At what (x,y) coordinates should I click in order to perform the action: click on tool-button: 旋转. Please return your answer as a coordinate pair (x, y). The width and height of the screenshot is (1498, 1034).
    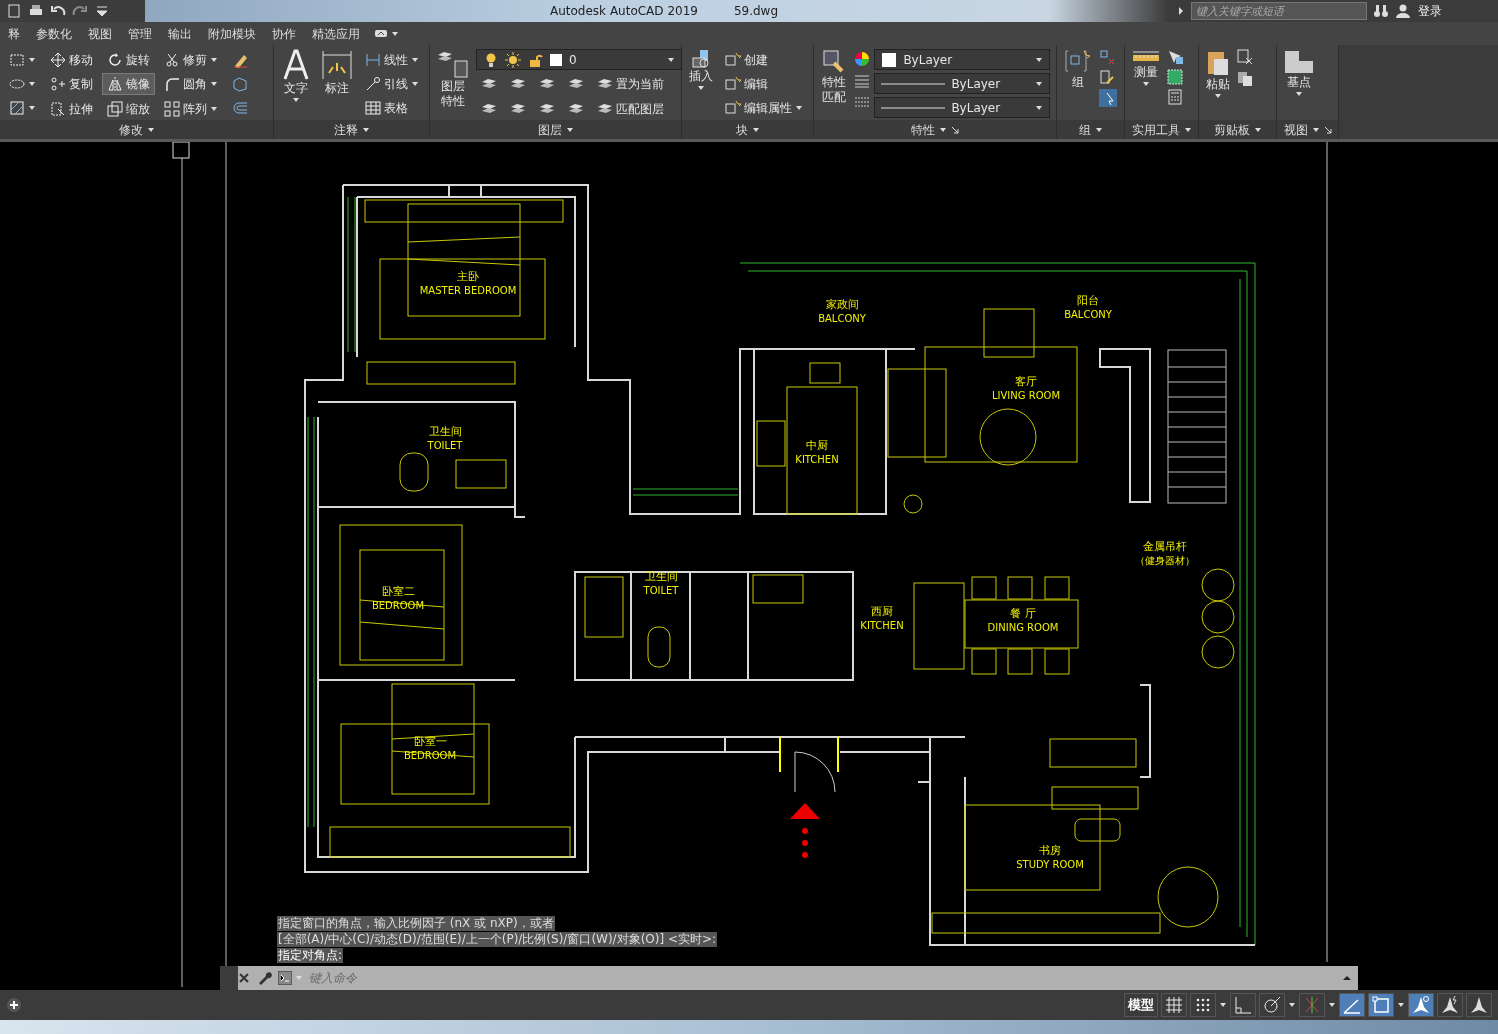
    Looking at the image, I should click on (128, 60).